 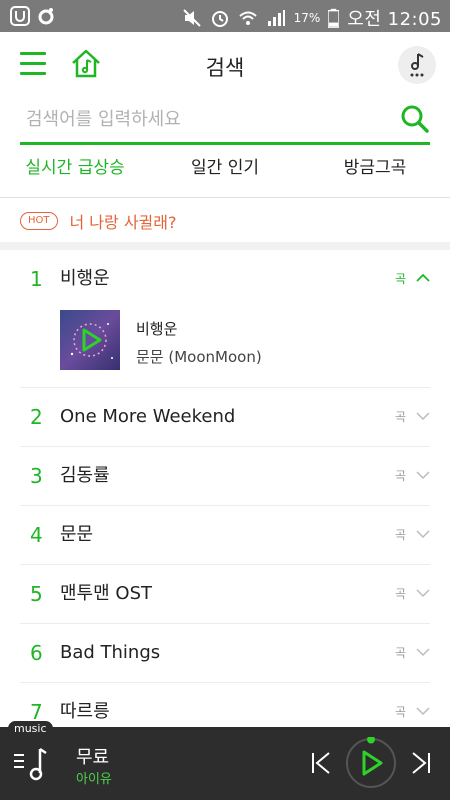 I want to click on play-overlay-icon, so click(x=91, y=341).